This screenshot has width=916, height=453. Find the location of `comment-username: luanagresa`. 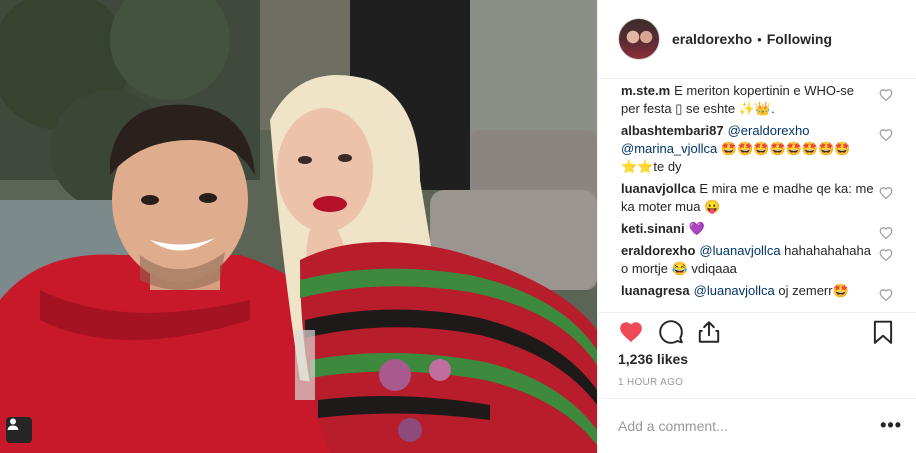

comment-username: luanagresa is located at coordinates (655, 290).